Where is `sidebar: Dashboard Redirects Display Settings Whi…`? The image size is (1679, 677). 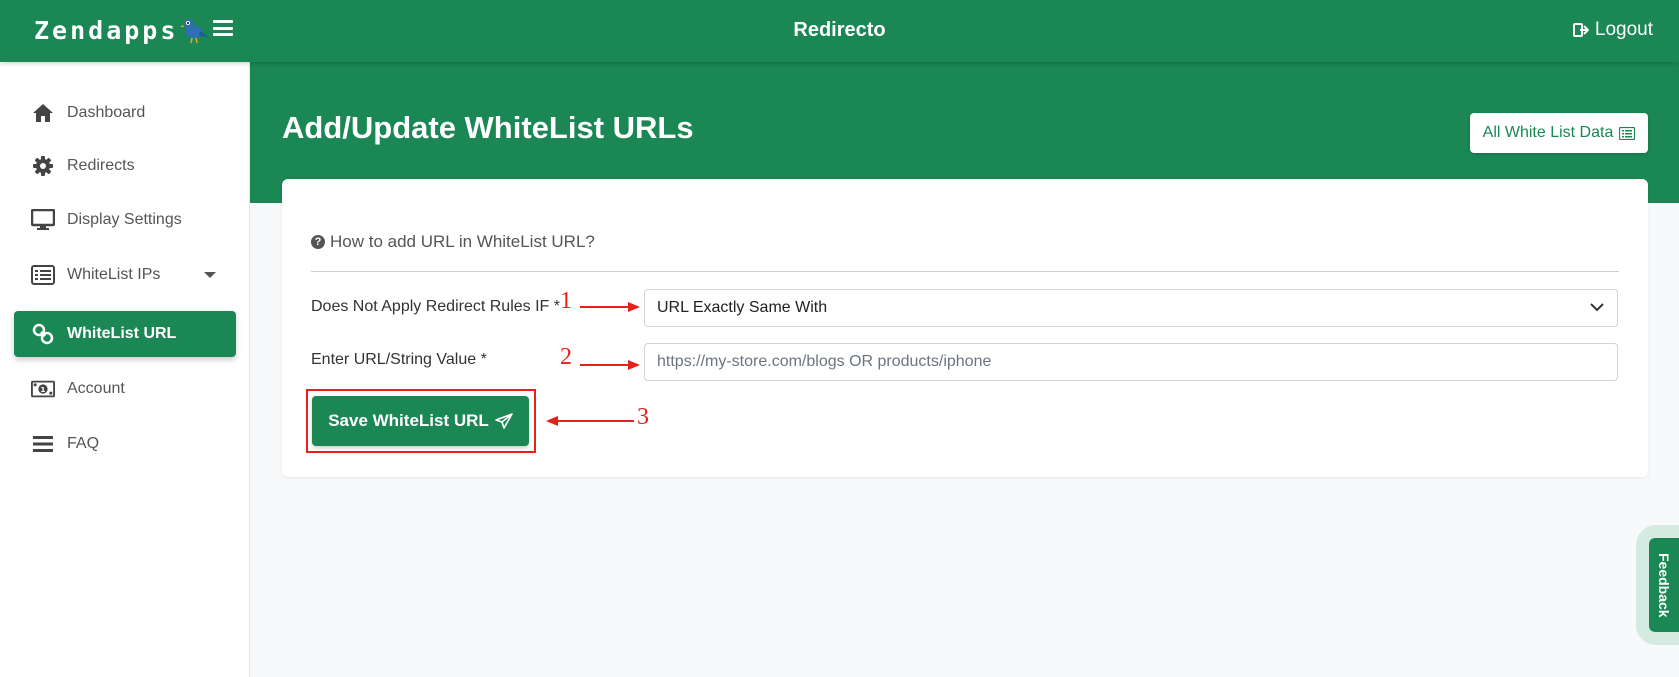 sidebar: Dashboard Redirects Display Settings Whi… is located at coordinates (125, 369).